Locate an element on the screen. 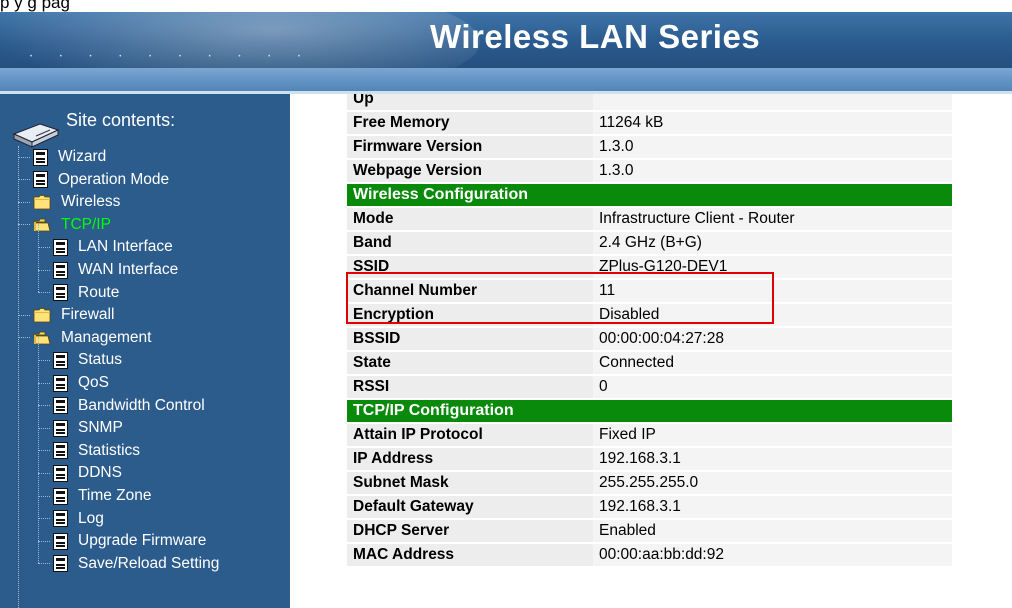  status-value: 255.255.255.0 is located at coordinates (772, 483).